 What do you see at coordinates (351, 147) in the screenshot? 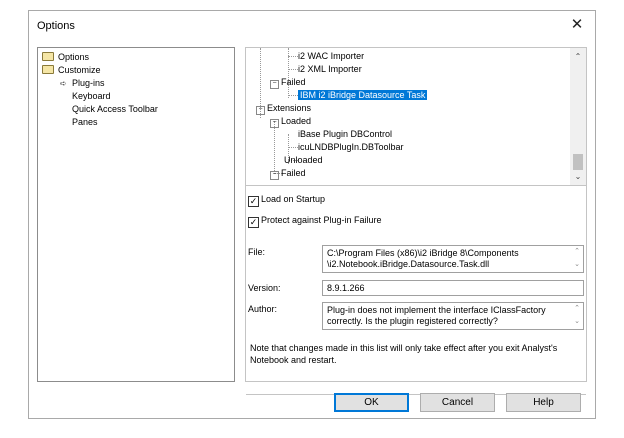
I see `tree-item: icuLNDBPlugIn.DBToolbar` at bounding box center [351, 147].